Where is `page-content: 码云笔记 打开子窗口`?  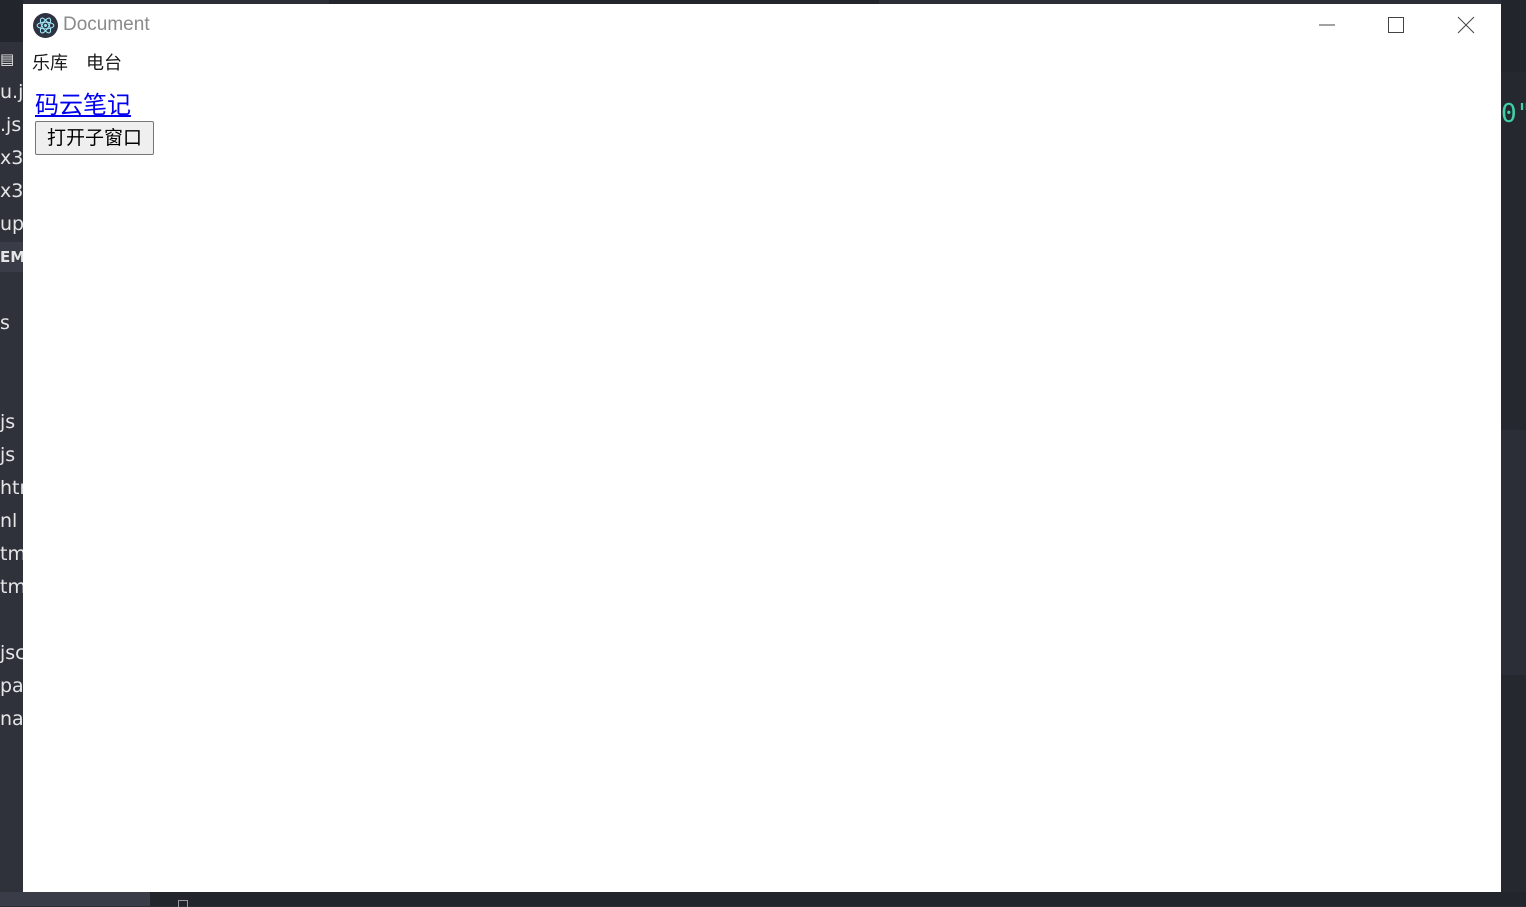 page-content: 码云笔记 打开子窗口 is located at coordinates (95, 122).